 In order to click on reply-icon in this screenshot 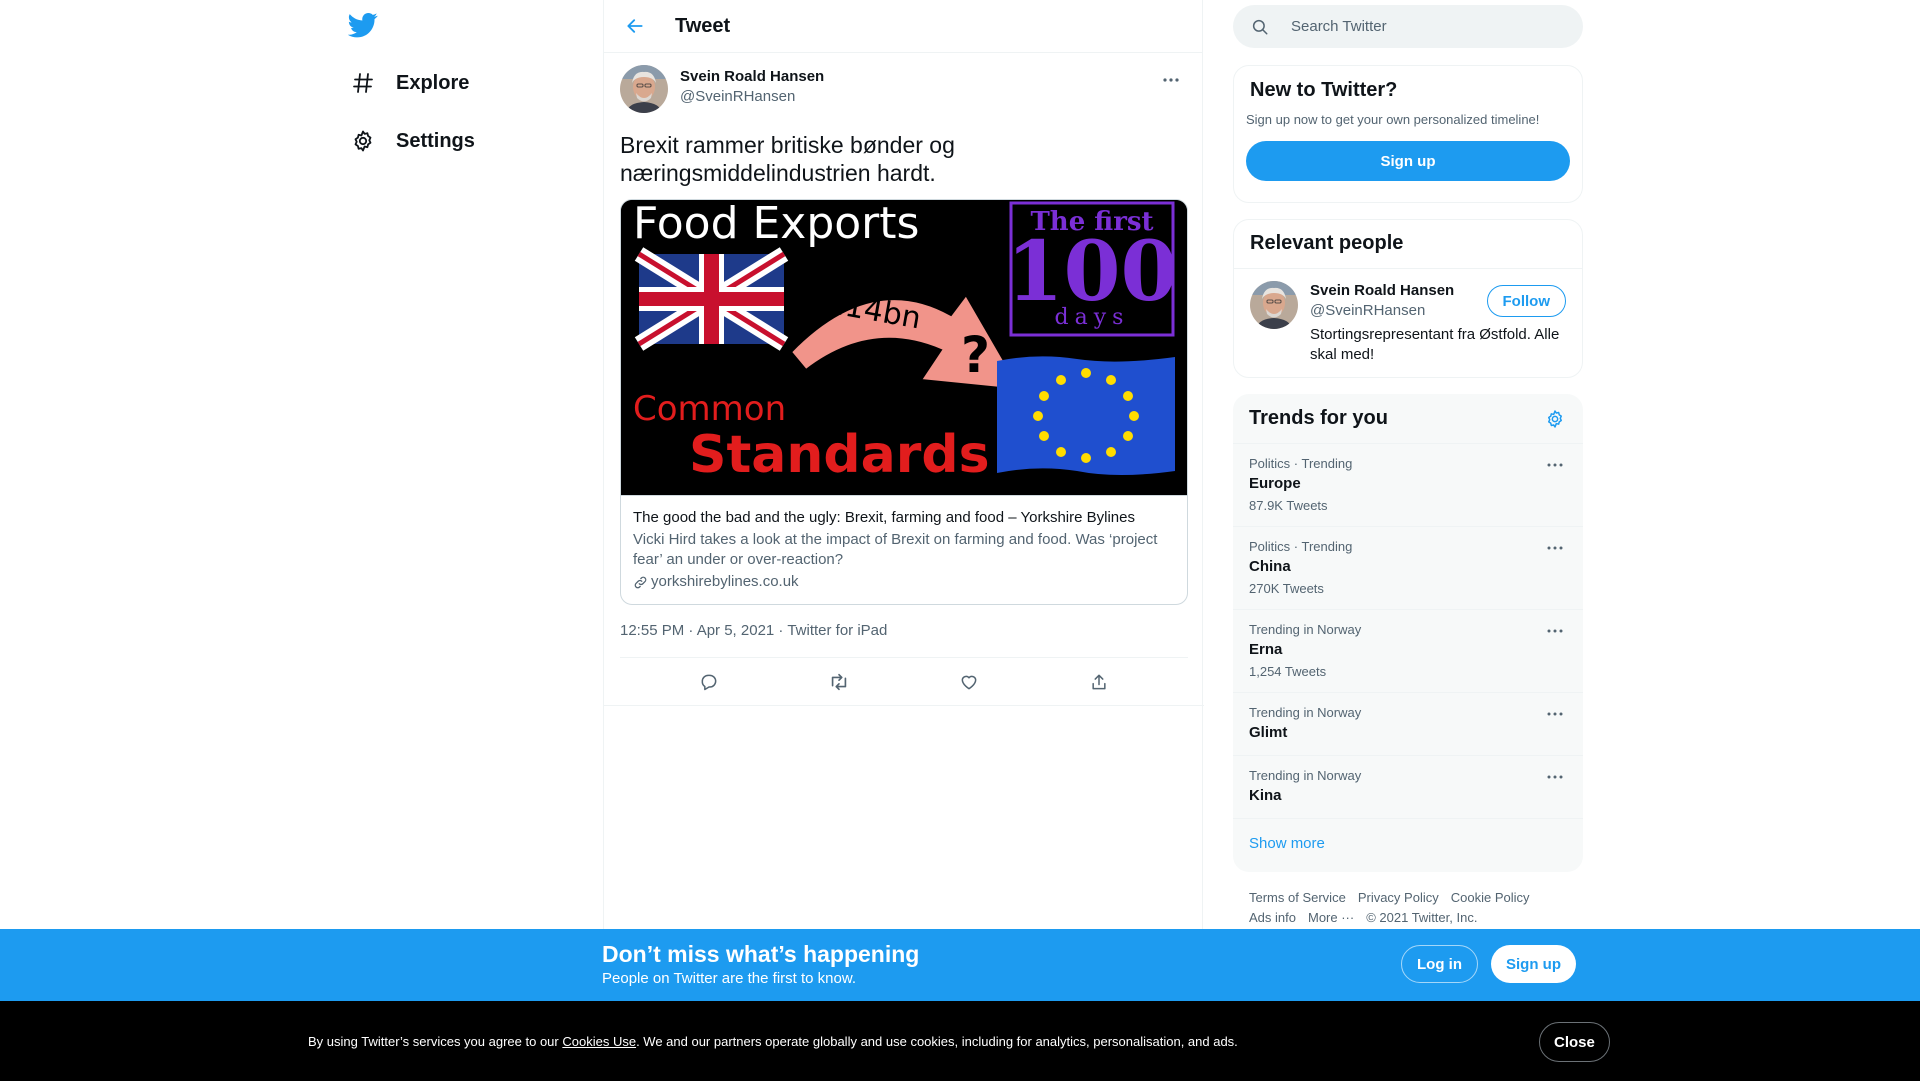, I will do `click(709, 682)`.